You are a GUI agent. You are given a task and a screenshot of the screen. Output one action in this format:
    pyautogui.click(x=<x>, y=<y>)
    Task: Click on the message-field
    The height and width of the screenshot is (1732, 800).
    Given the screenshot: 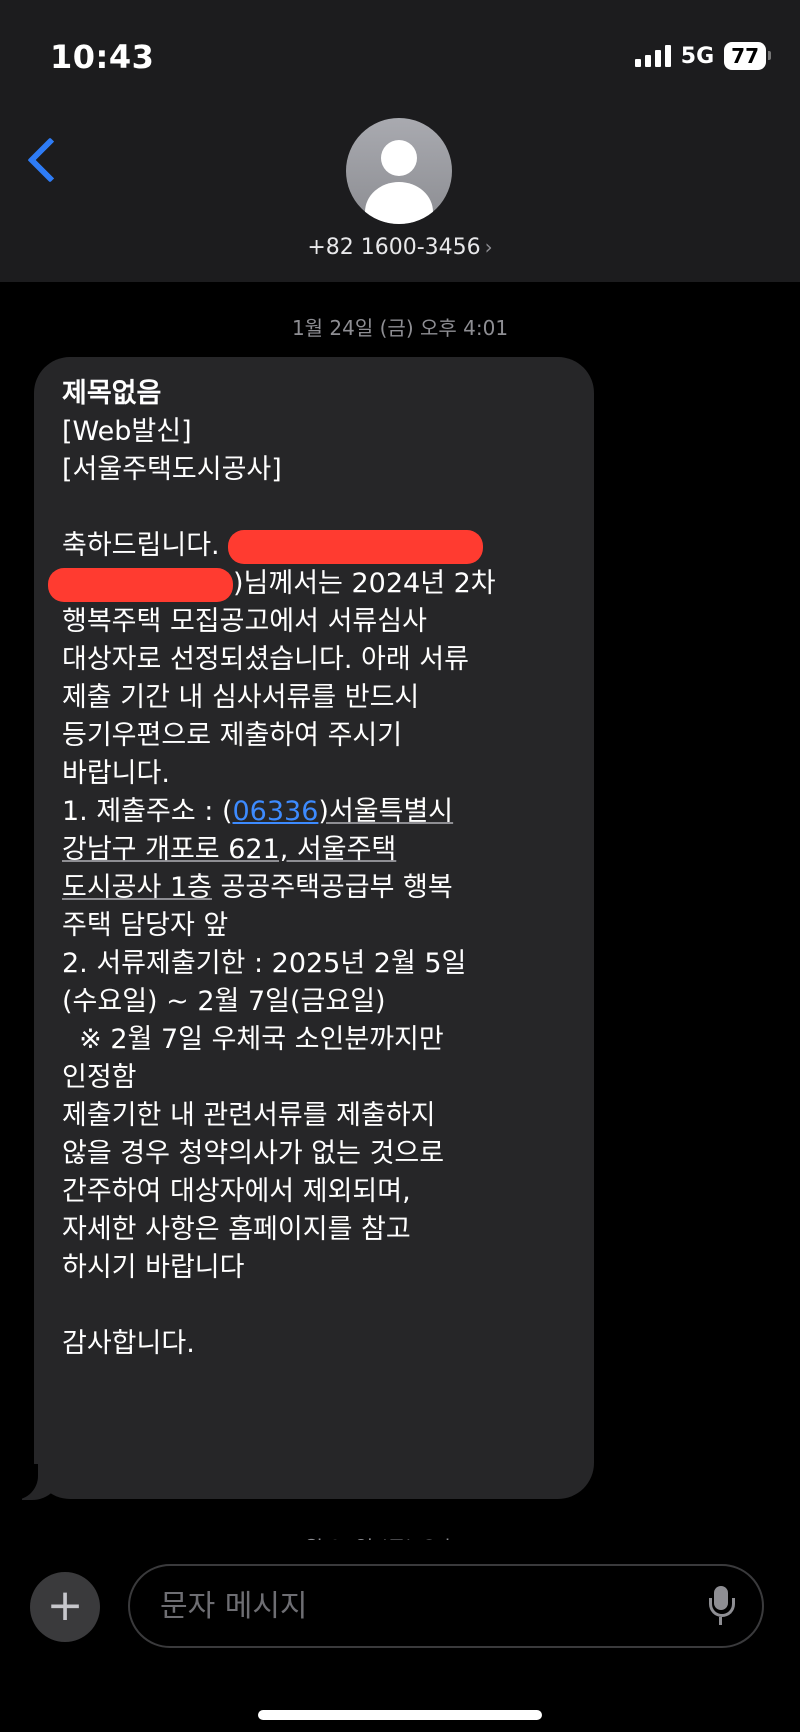 What is the action you would take?
    pyautogui.click(x=446, y=1606)
    